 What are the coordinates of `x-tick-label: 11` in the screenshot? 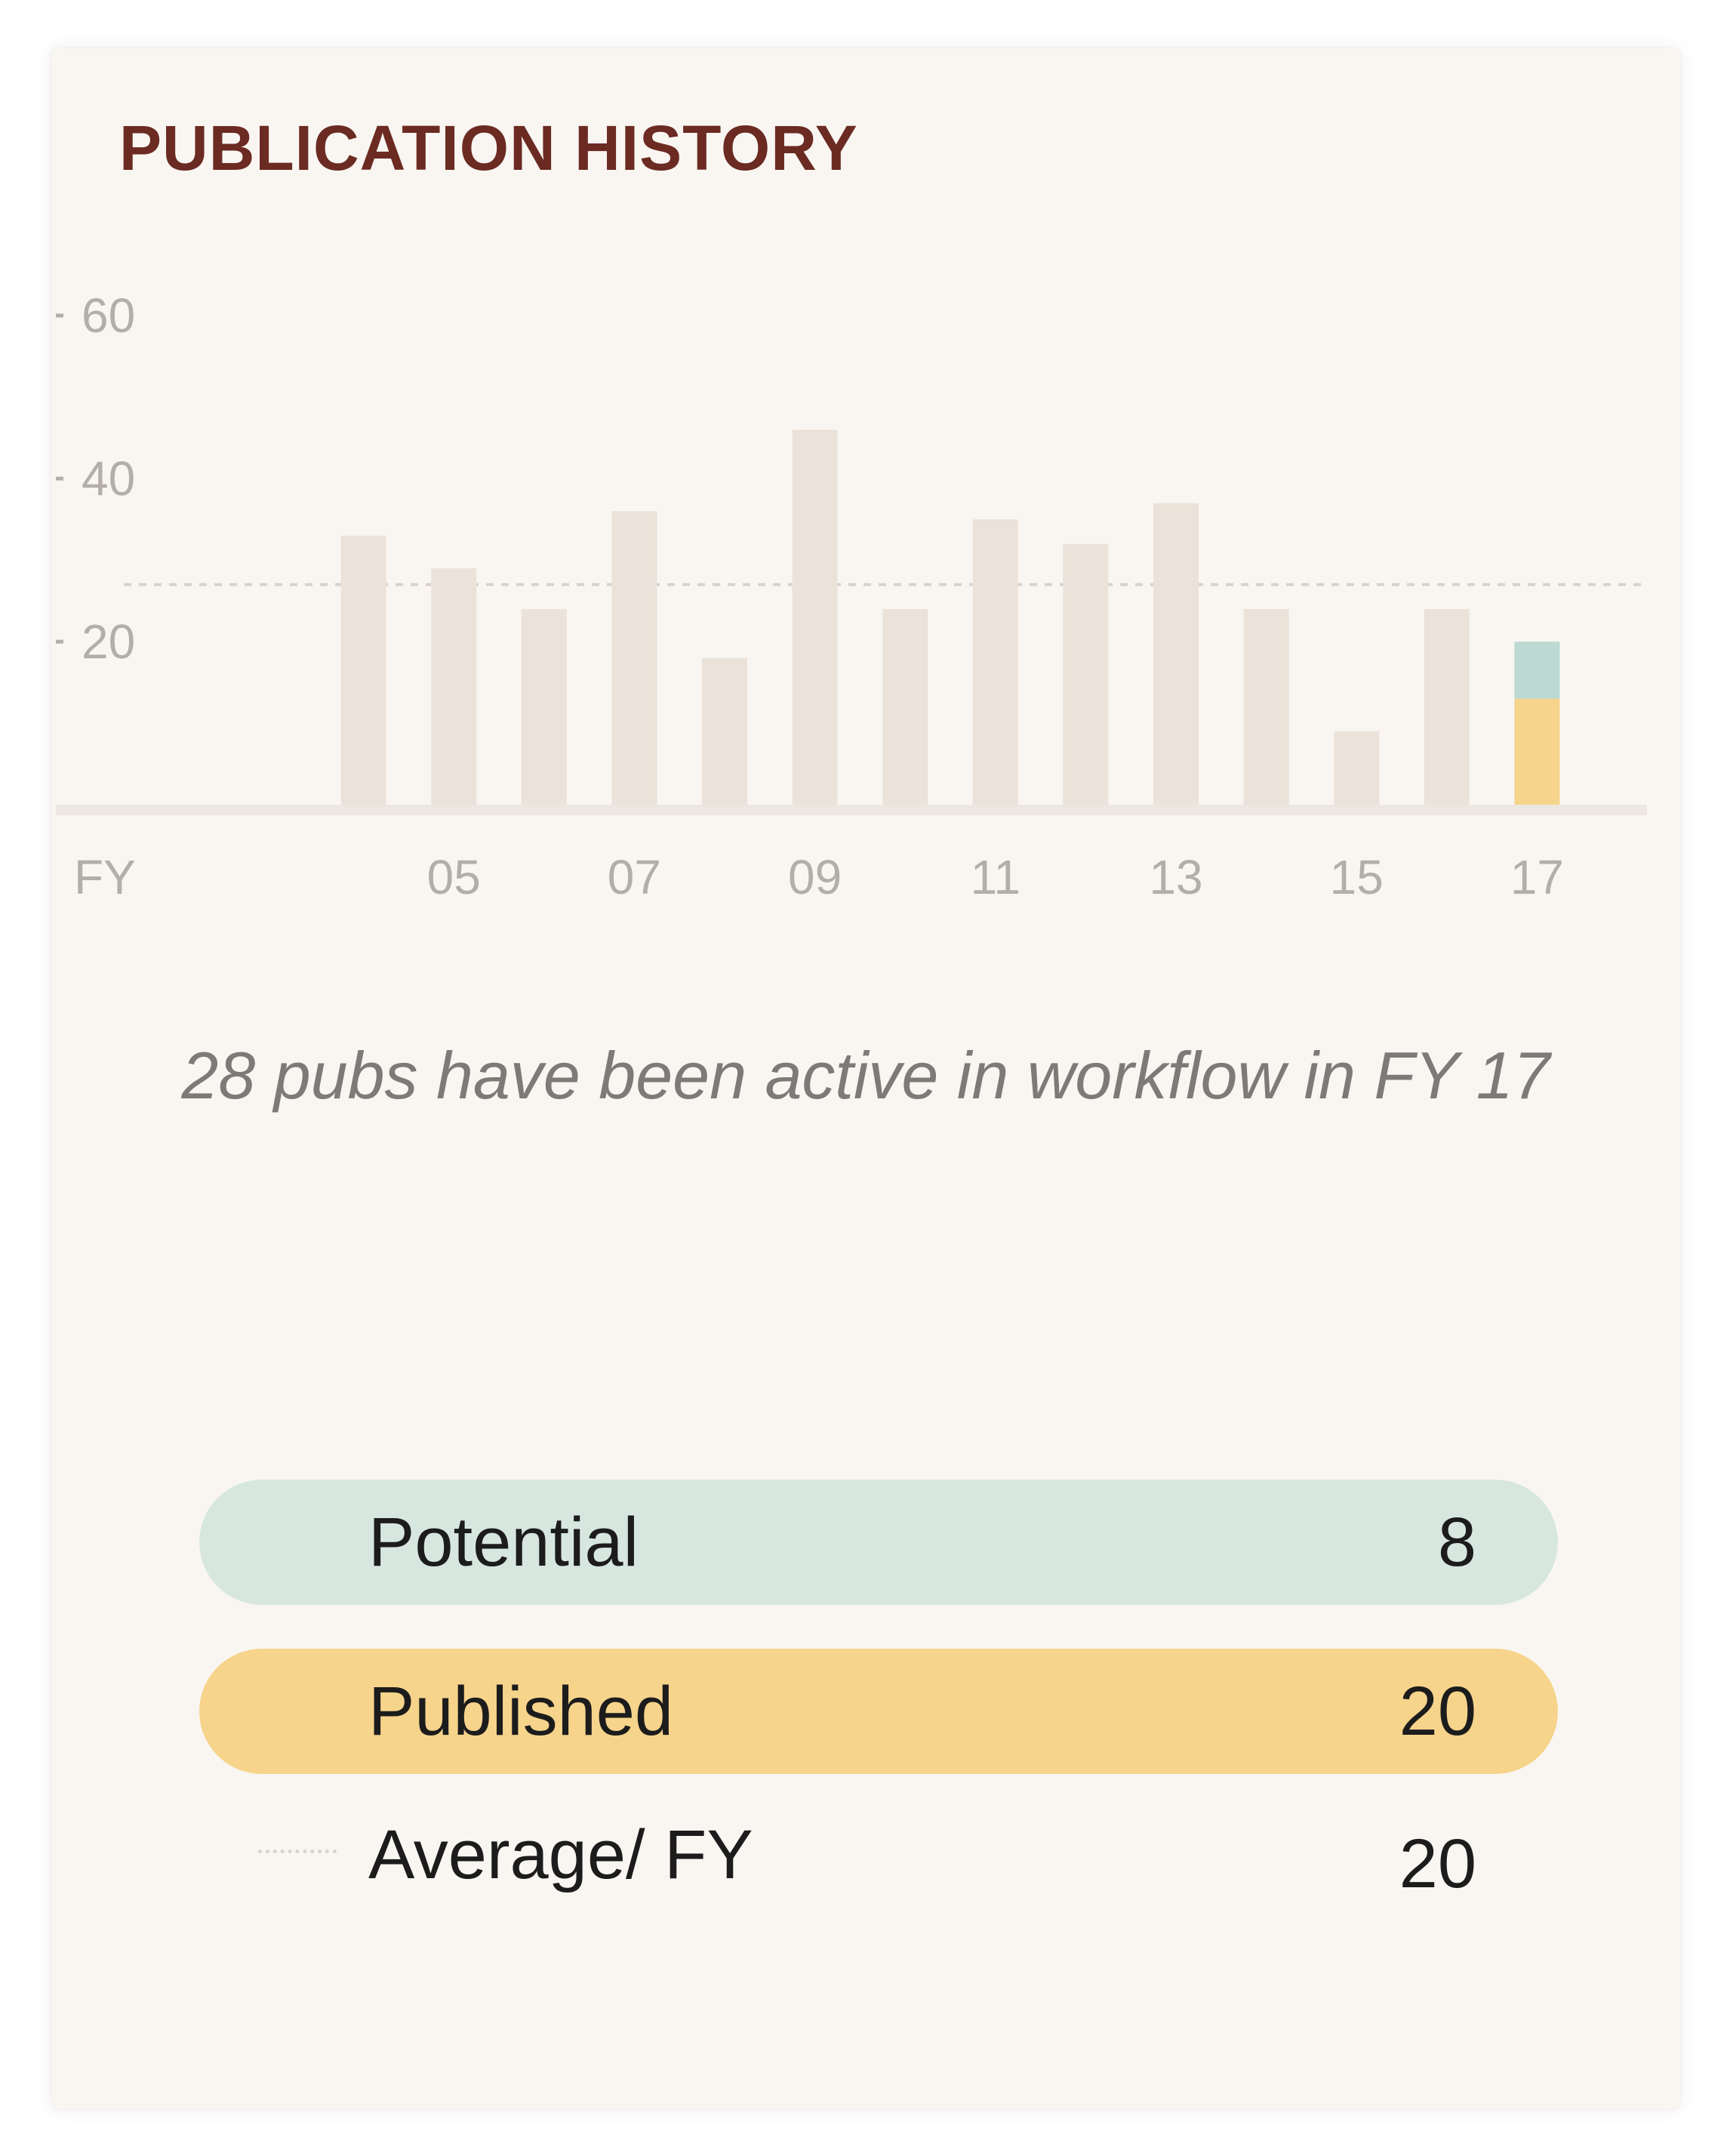 It's located at (995, 877).